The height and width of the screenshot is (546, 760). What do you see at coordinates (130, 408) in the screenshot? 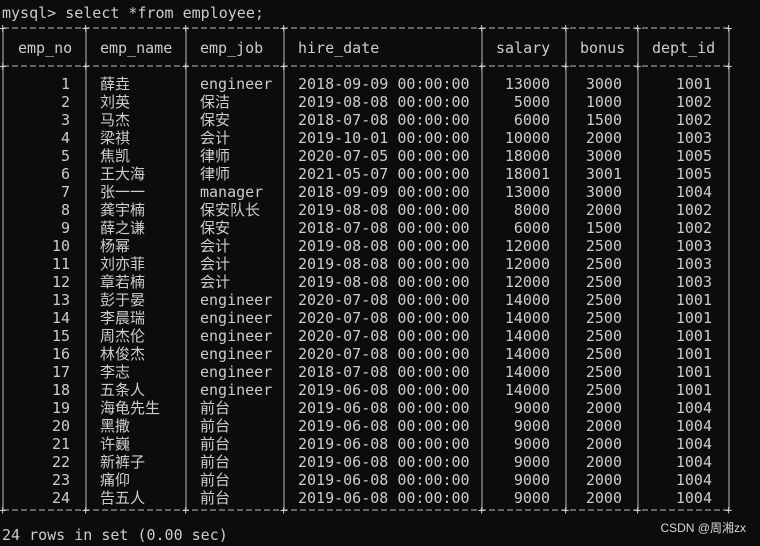
I see `cell-emp-name: 海龟先生` at bounding box center [130, 408].